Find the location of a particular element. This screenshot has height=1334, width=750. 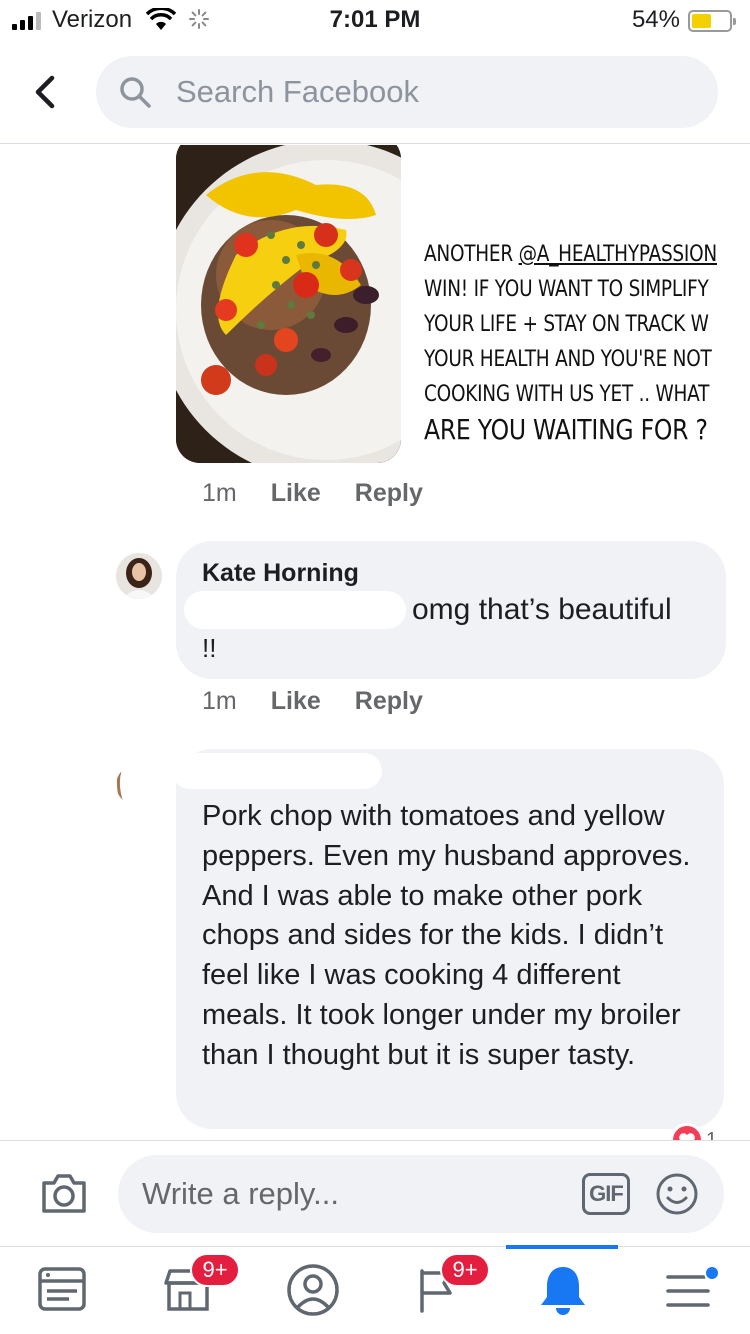

search-bar is located at coordinates (407, 92).